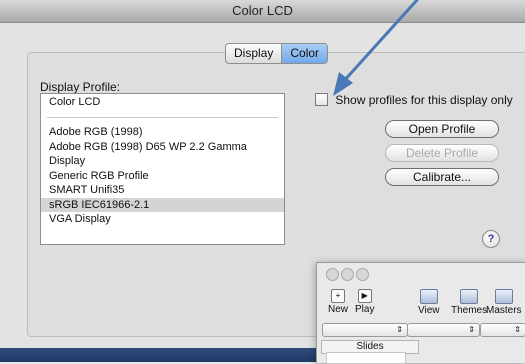 This screenshot has width=525, height=364. Describe the element at coordinates (503, 296) in the screenshot. I see `masters-icon` at that location.